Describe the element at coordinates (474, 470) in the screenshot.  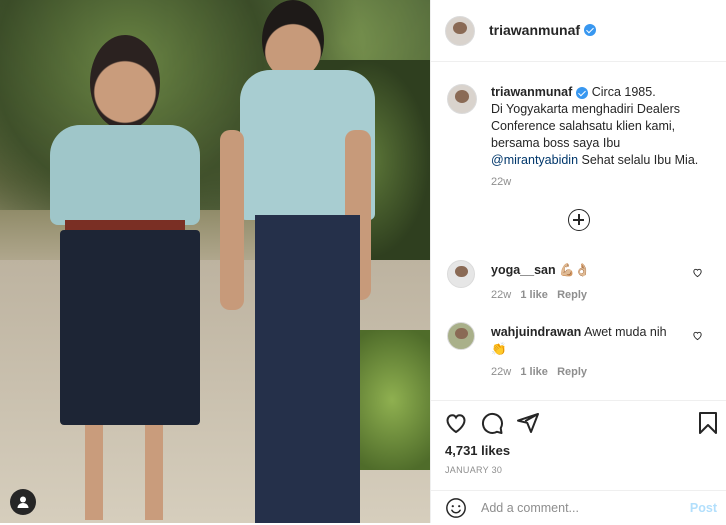
I see `post-date: JANUARY 30` at that location.